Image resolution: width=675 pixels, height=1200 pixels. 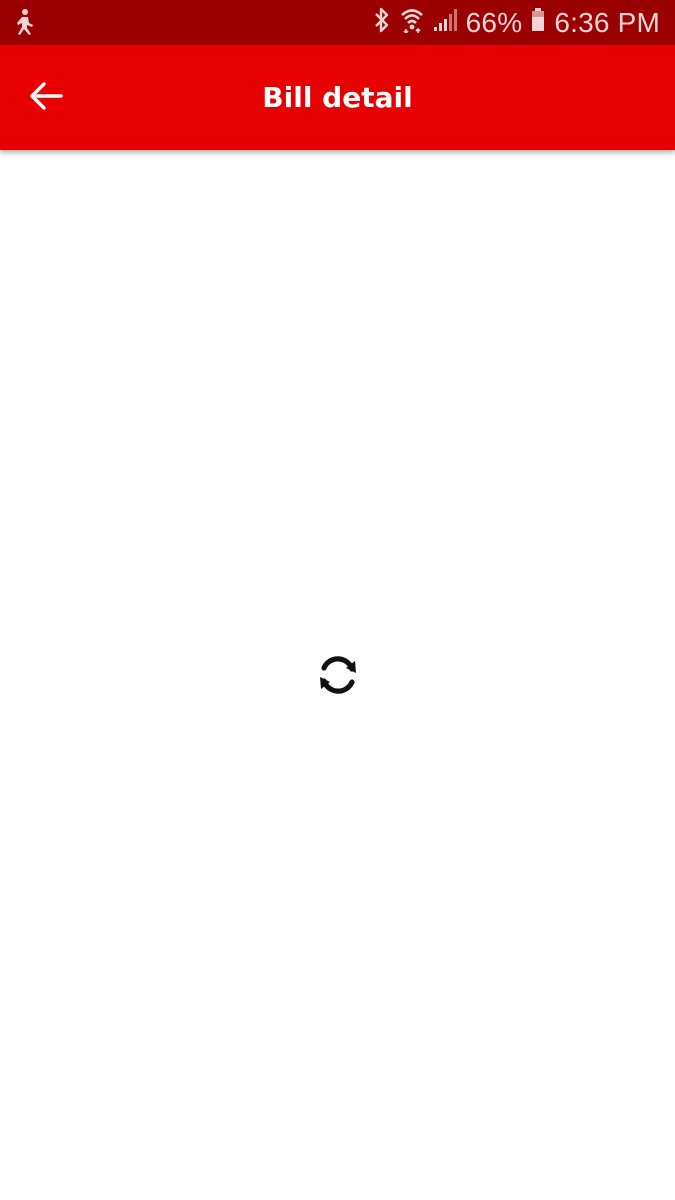 What do you see at coordinates (382, 22) in the screenshot?
I see `bluetooth-icon` at bounding box center [382, 22].